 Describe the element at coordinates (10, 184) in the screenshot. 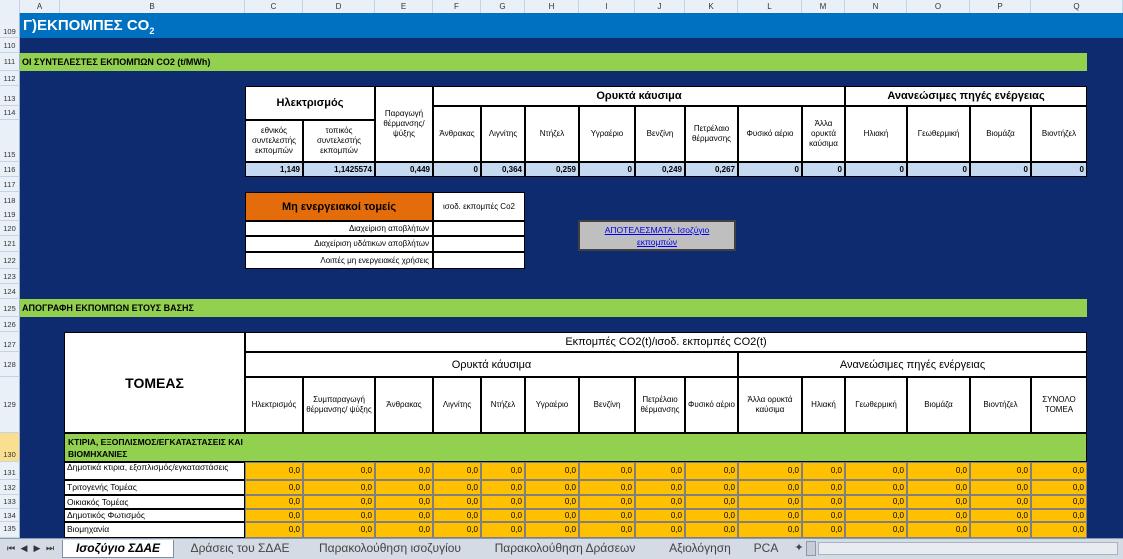

I see `row-header: 117` at that location.